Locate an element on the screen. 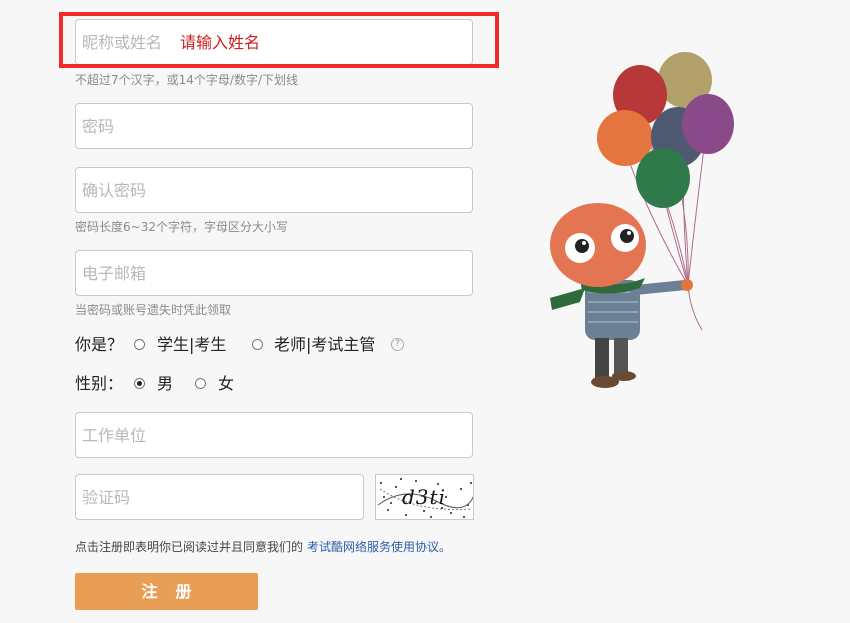 This screenshot has width=850, height=623. agreement-link: 考试酷网络服务使用协议。 is located at coordinates (379, 547).